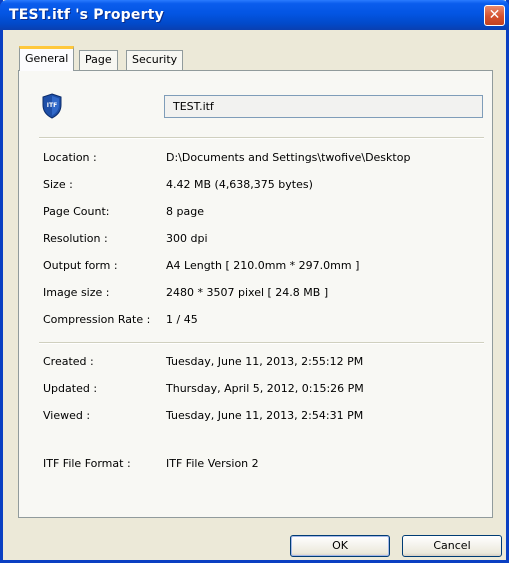  I want to click on image-size-label: Image size :, so click(76, 292).